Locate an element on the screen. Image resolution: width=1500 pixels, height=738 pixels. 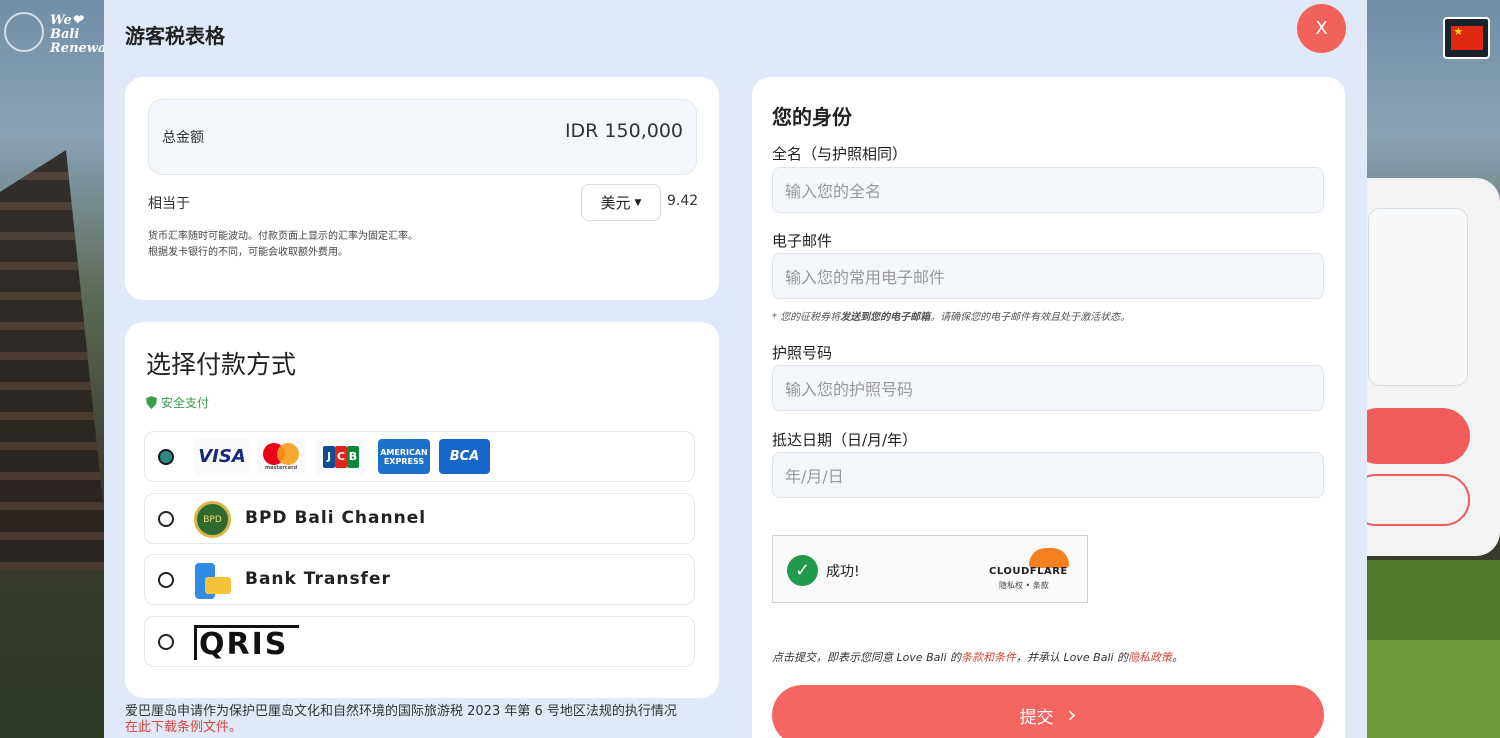
language-selector is located at coordinates (1466, 38).